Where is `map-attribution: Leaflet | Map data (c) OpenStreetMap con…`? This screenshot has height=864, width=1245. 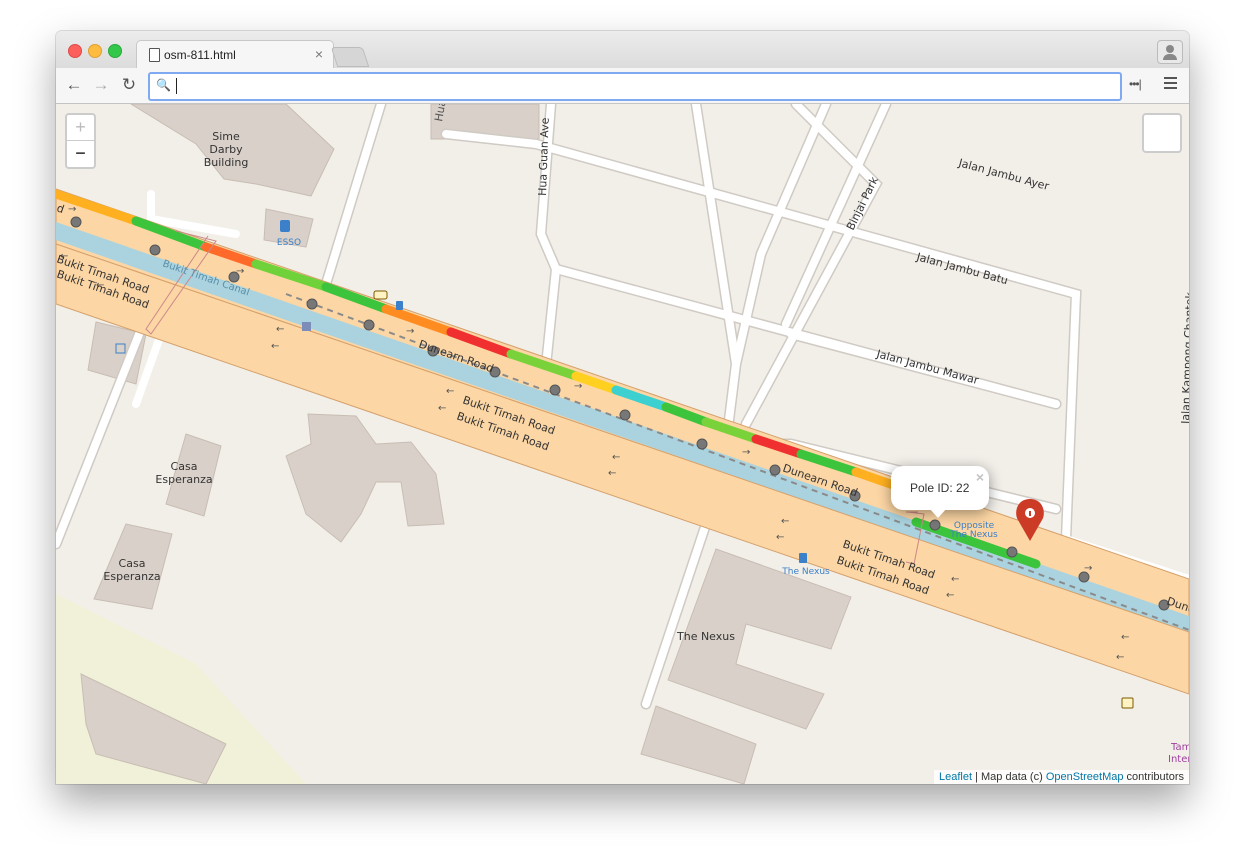
map-attribution: Leaflet | Map data (c) OpenStreetMap con… is located at coordinates (1061, 777).